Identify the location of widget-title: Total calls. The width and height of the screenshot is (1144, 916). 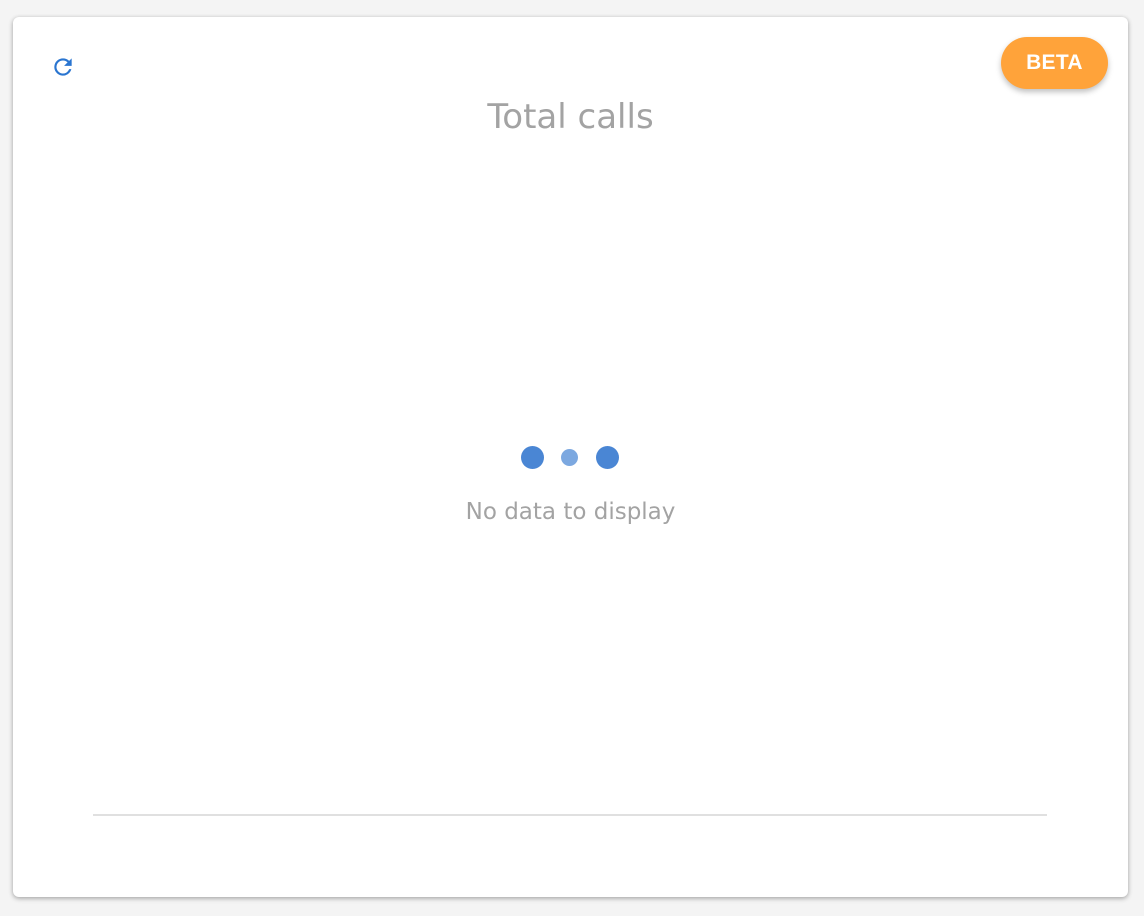
(570, 117).